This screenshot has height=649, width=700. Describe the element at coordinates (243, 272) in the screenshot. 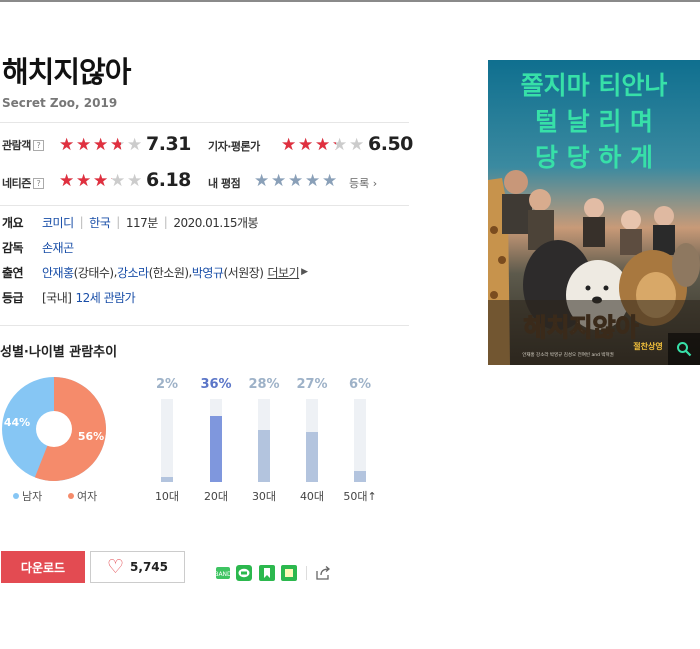

I see `actor-role: (서원장)` at that location.